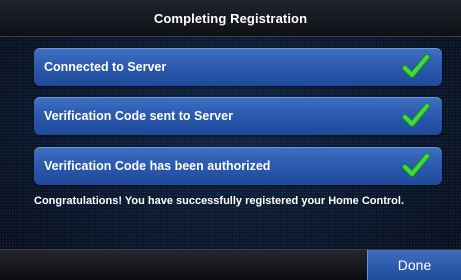 This screenshot has height=280, width=461. What do you see at coordinates (414, 265) in the screenshot?
I see `done-button: Done` at bounding box center [414, 265].